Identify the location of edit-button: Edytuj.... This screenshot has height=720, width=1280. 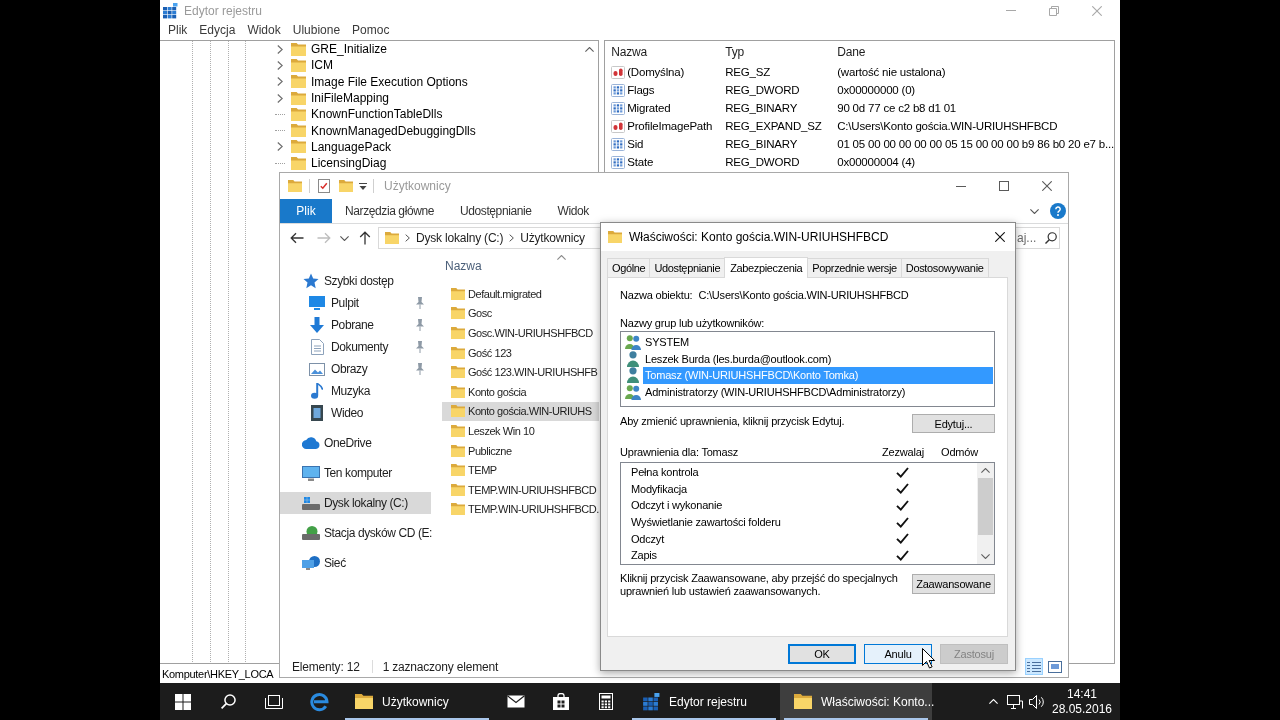
(953, 423).